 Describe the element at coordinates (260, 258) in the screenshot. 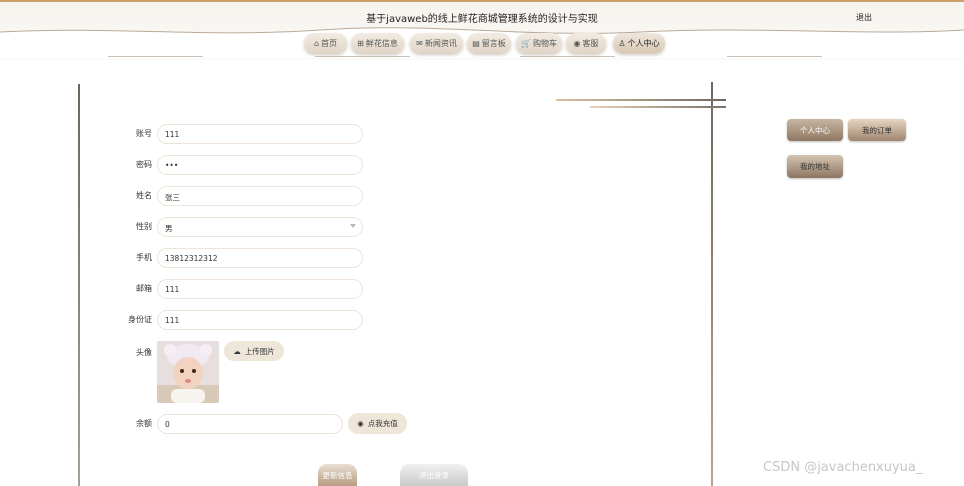

I see `phone-field: 13812312312` at that location.